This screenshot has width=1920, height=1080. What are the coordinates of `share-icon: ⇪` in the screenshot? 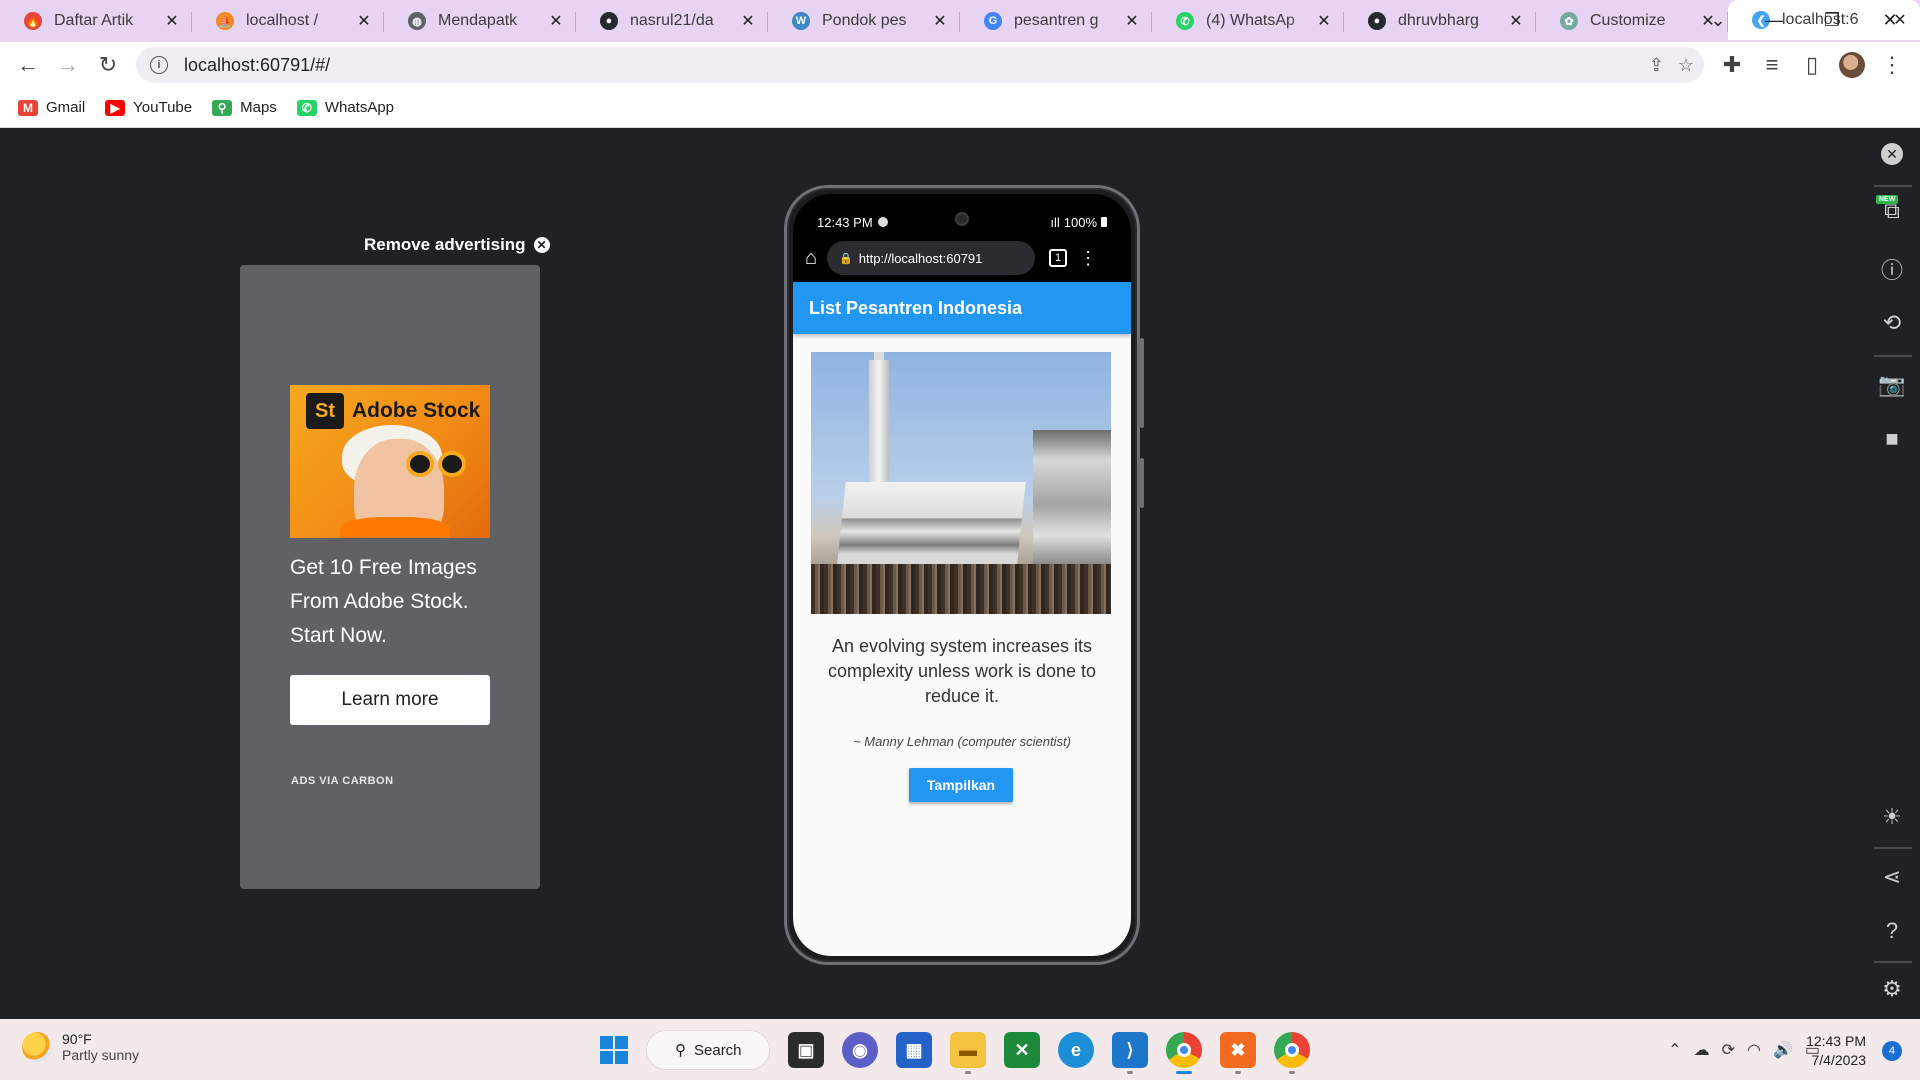 It's located at (1656, 65).